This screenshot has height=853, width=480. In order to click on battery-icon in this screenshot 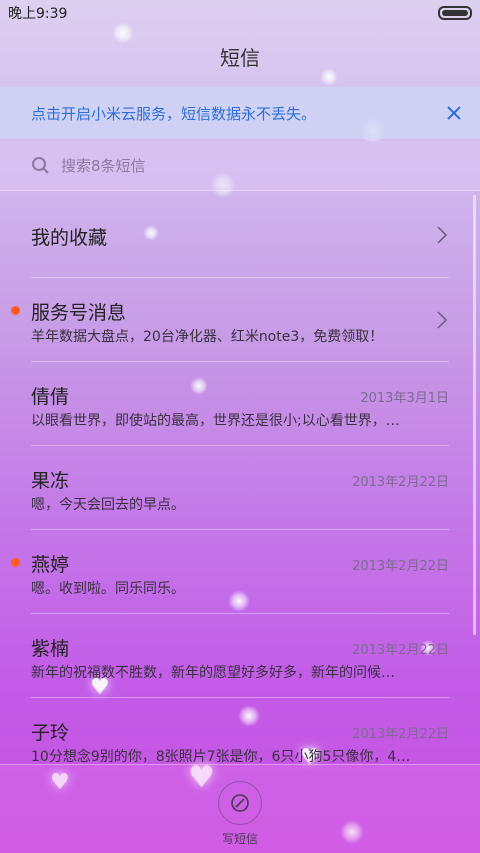, I will do `click(455, 13)`.